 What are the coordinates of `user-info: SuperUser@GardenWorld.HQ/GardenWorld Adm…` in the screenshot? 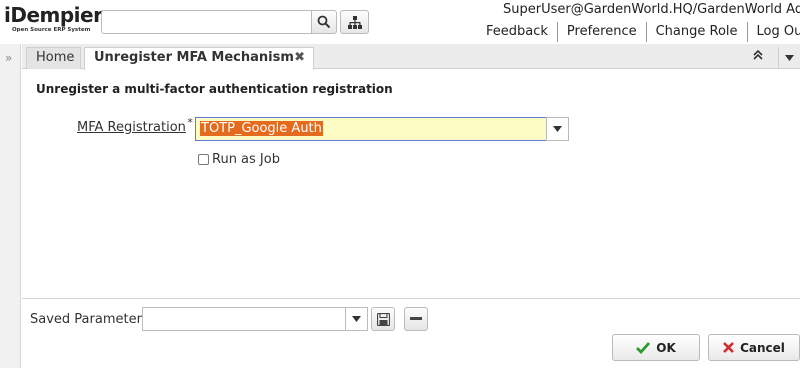 It's located at (651, 10).